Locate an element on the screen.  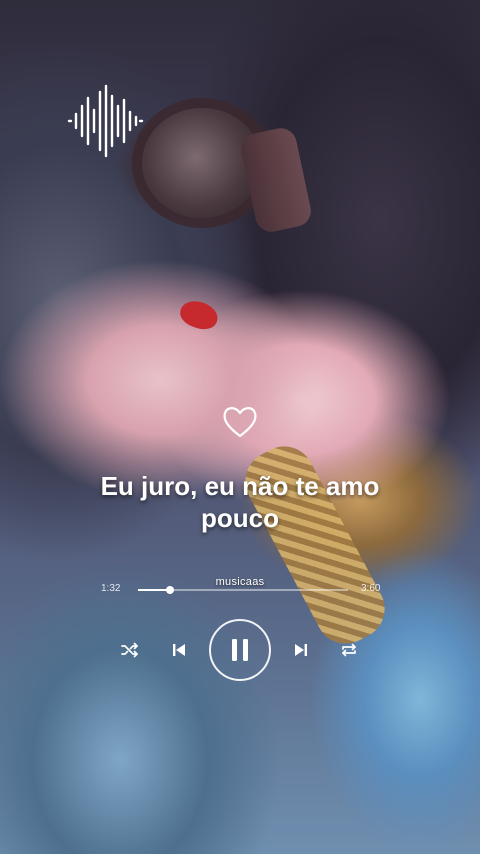
gold-bracelet is located at coordinates (315, 545).